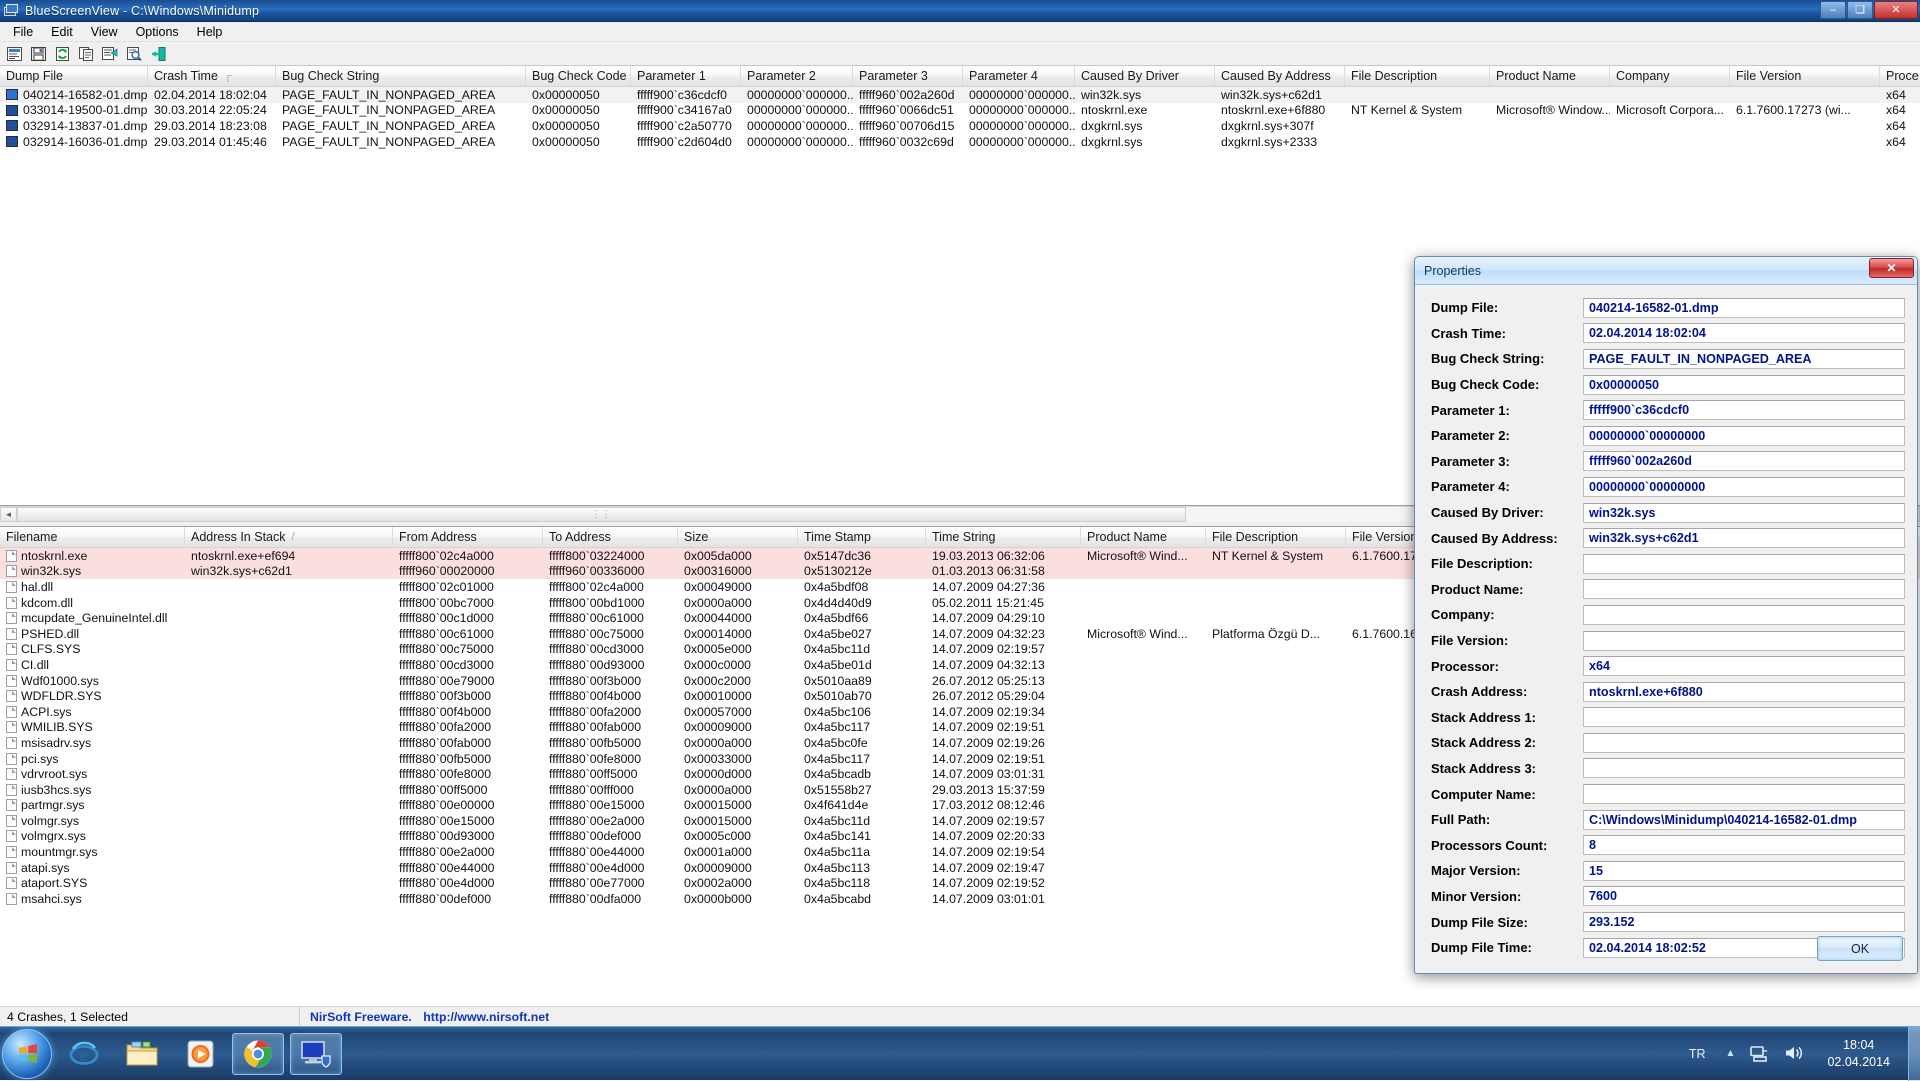 Image resolution: width=1920 pixels, height=1081 pixels. Describe the element at coordinates (84, 1054) in the screenshot. I see `taskbar-internet-explorer: e` at that location.